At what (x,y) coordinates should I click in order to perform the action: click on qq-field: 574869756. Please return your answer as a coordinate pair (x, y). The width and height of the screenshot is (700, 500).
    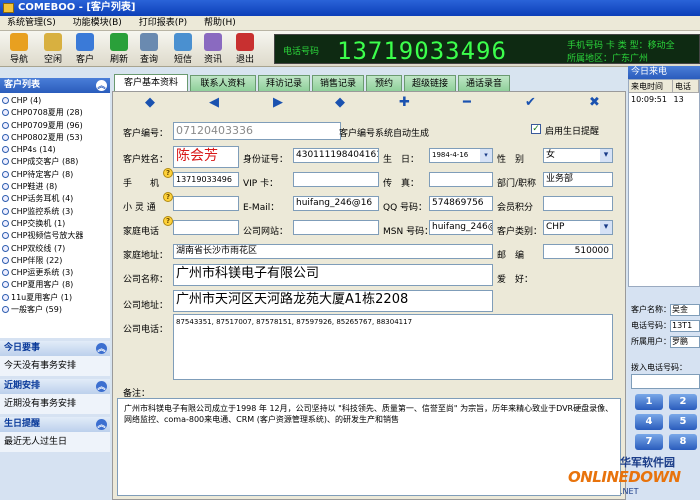
    Looking at the image, I should click on (461, 203).